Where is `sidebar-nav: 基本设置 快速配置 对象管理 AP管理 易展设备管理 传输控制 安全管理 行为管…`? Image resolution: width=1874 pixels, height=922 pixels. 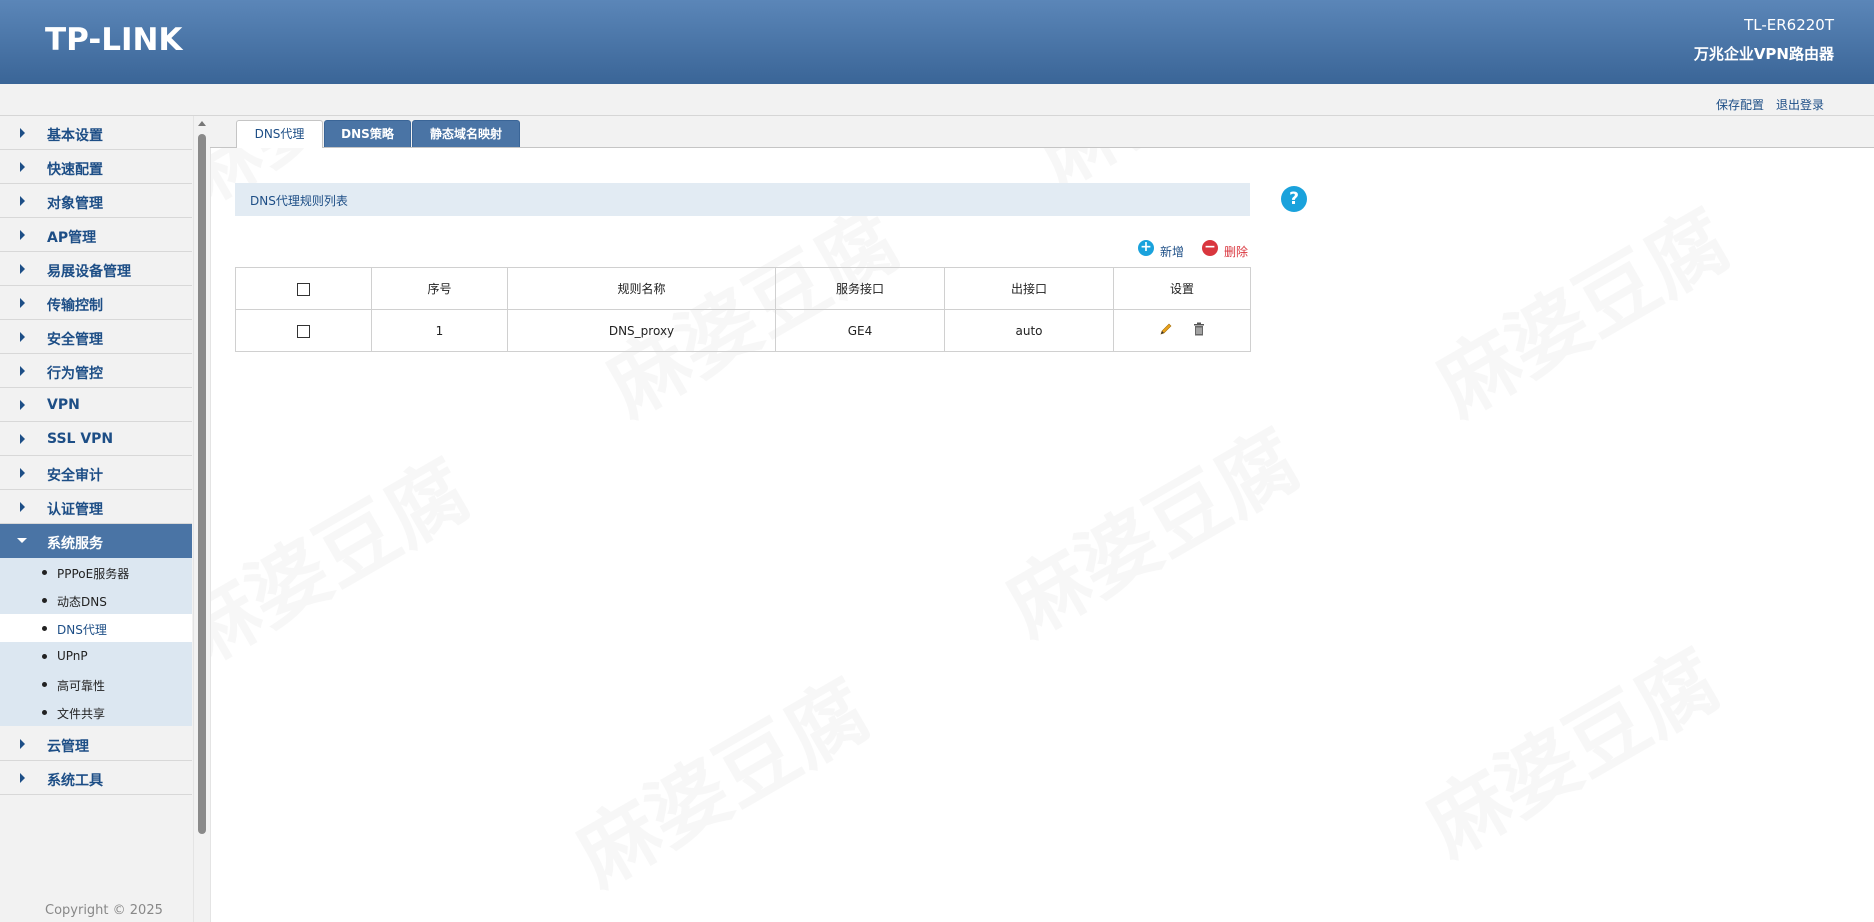 sidebar-nav: 基本设置 快速配置 对象管理 AP管理 易展设备管理 传输控制 安全管理 行为管… is located at coordinates (96, 519).